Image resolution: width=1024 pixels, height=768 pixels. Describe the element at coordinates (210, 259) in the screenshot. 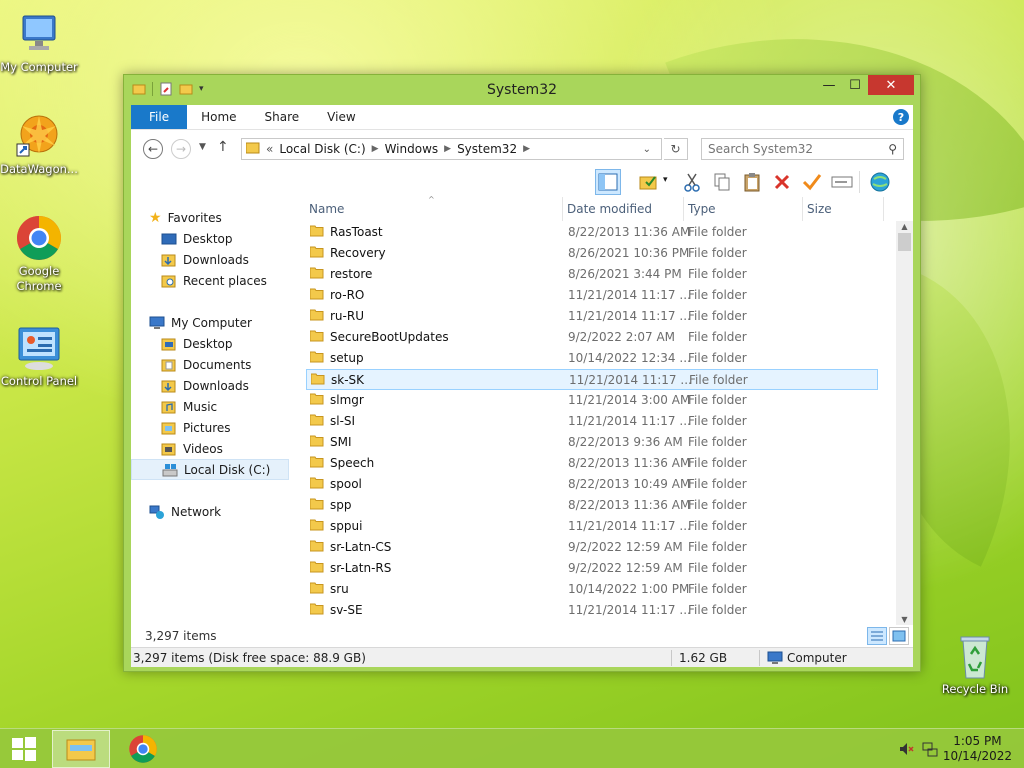

I see `nav-fav-downloads: Downloads` at that location.